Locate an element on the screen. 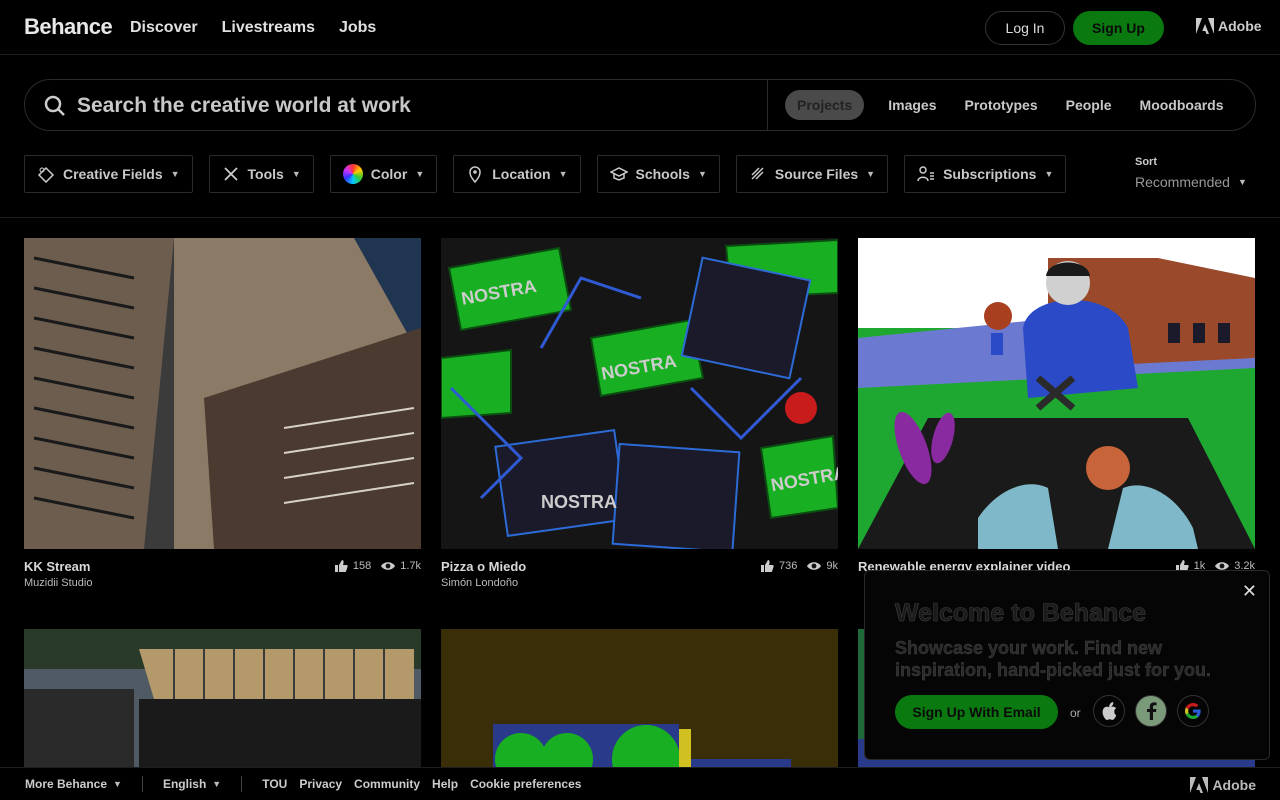 This screenshot has width=1280, height=800. filter-creative-fields: Creative Fields ▼ is located at coordinates (108, 174).